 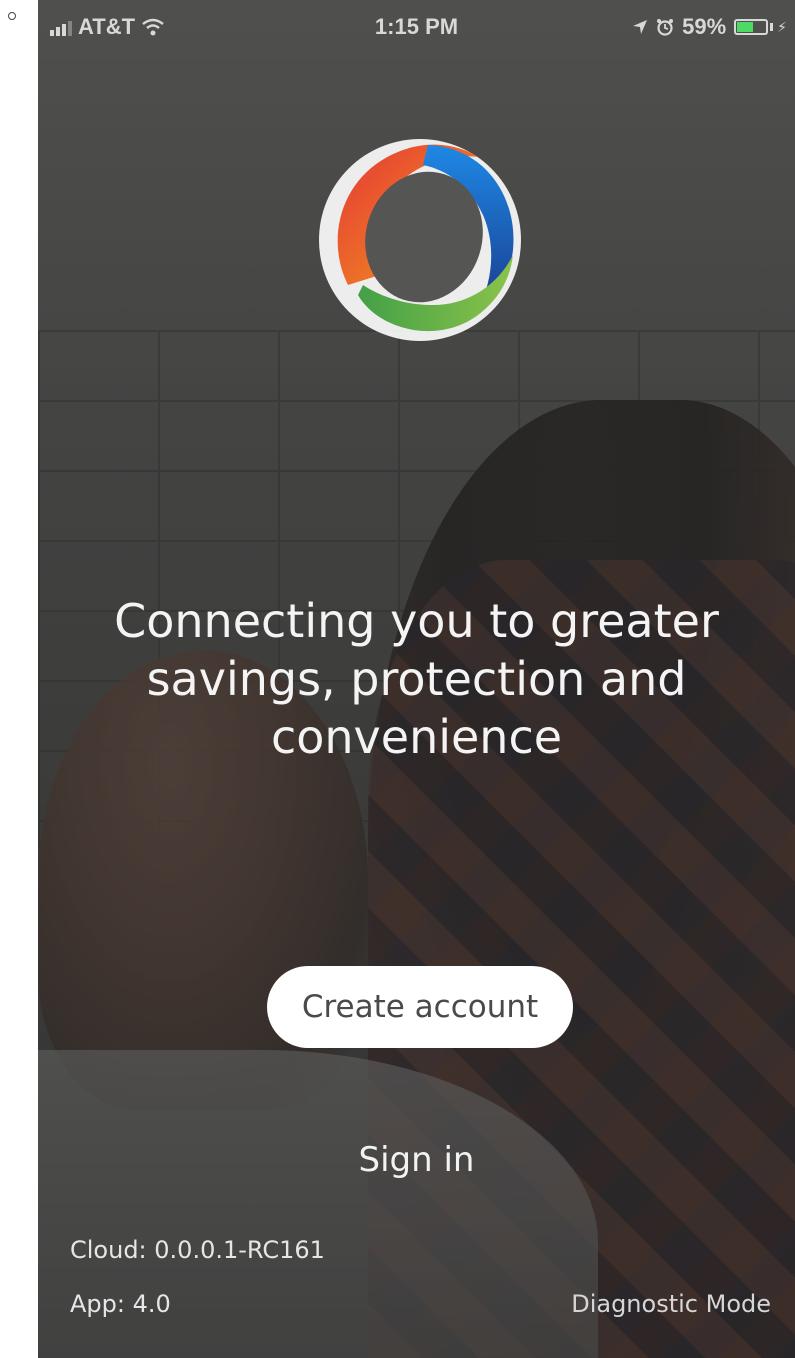 What do you see at coordinates (416, 737) in the screenshot?
I see `tagline-line-3: convenience` at bounding box center [416, 737].